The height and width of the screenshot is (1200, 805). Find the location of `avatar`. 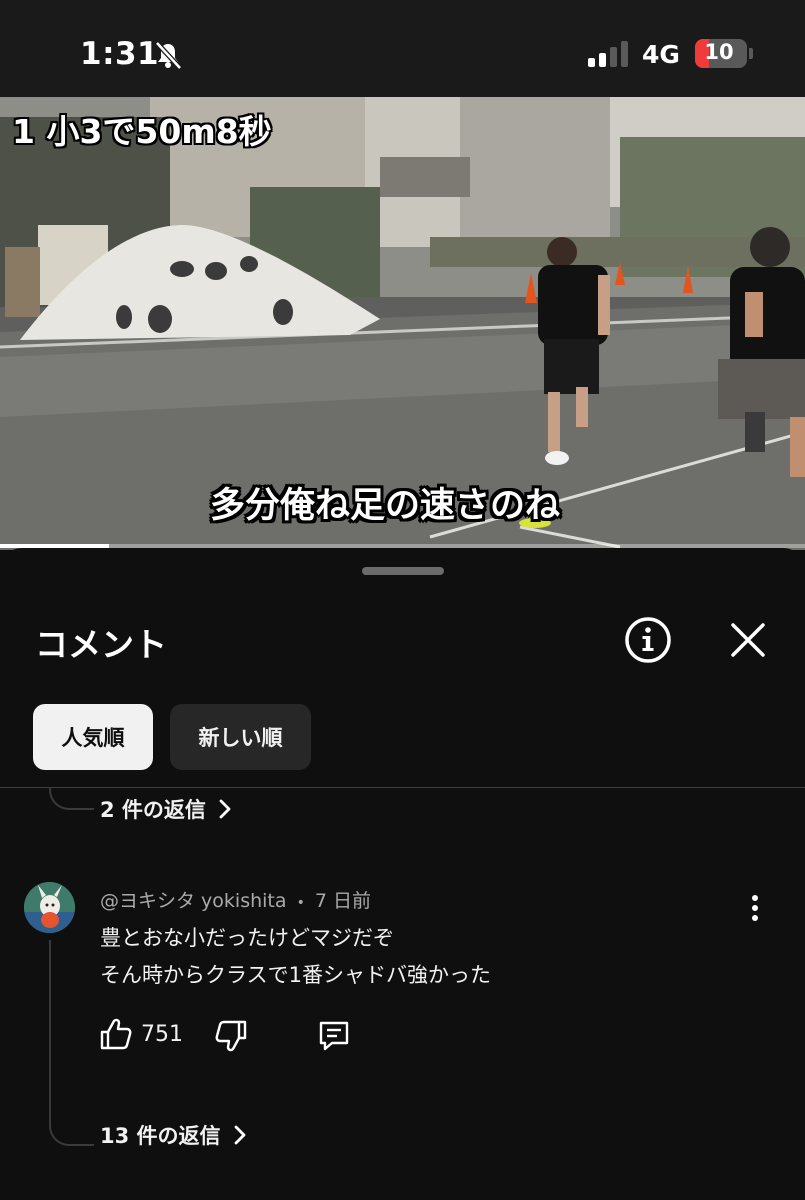

avatar is located at coordinates (49, 907).